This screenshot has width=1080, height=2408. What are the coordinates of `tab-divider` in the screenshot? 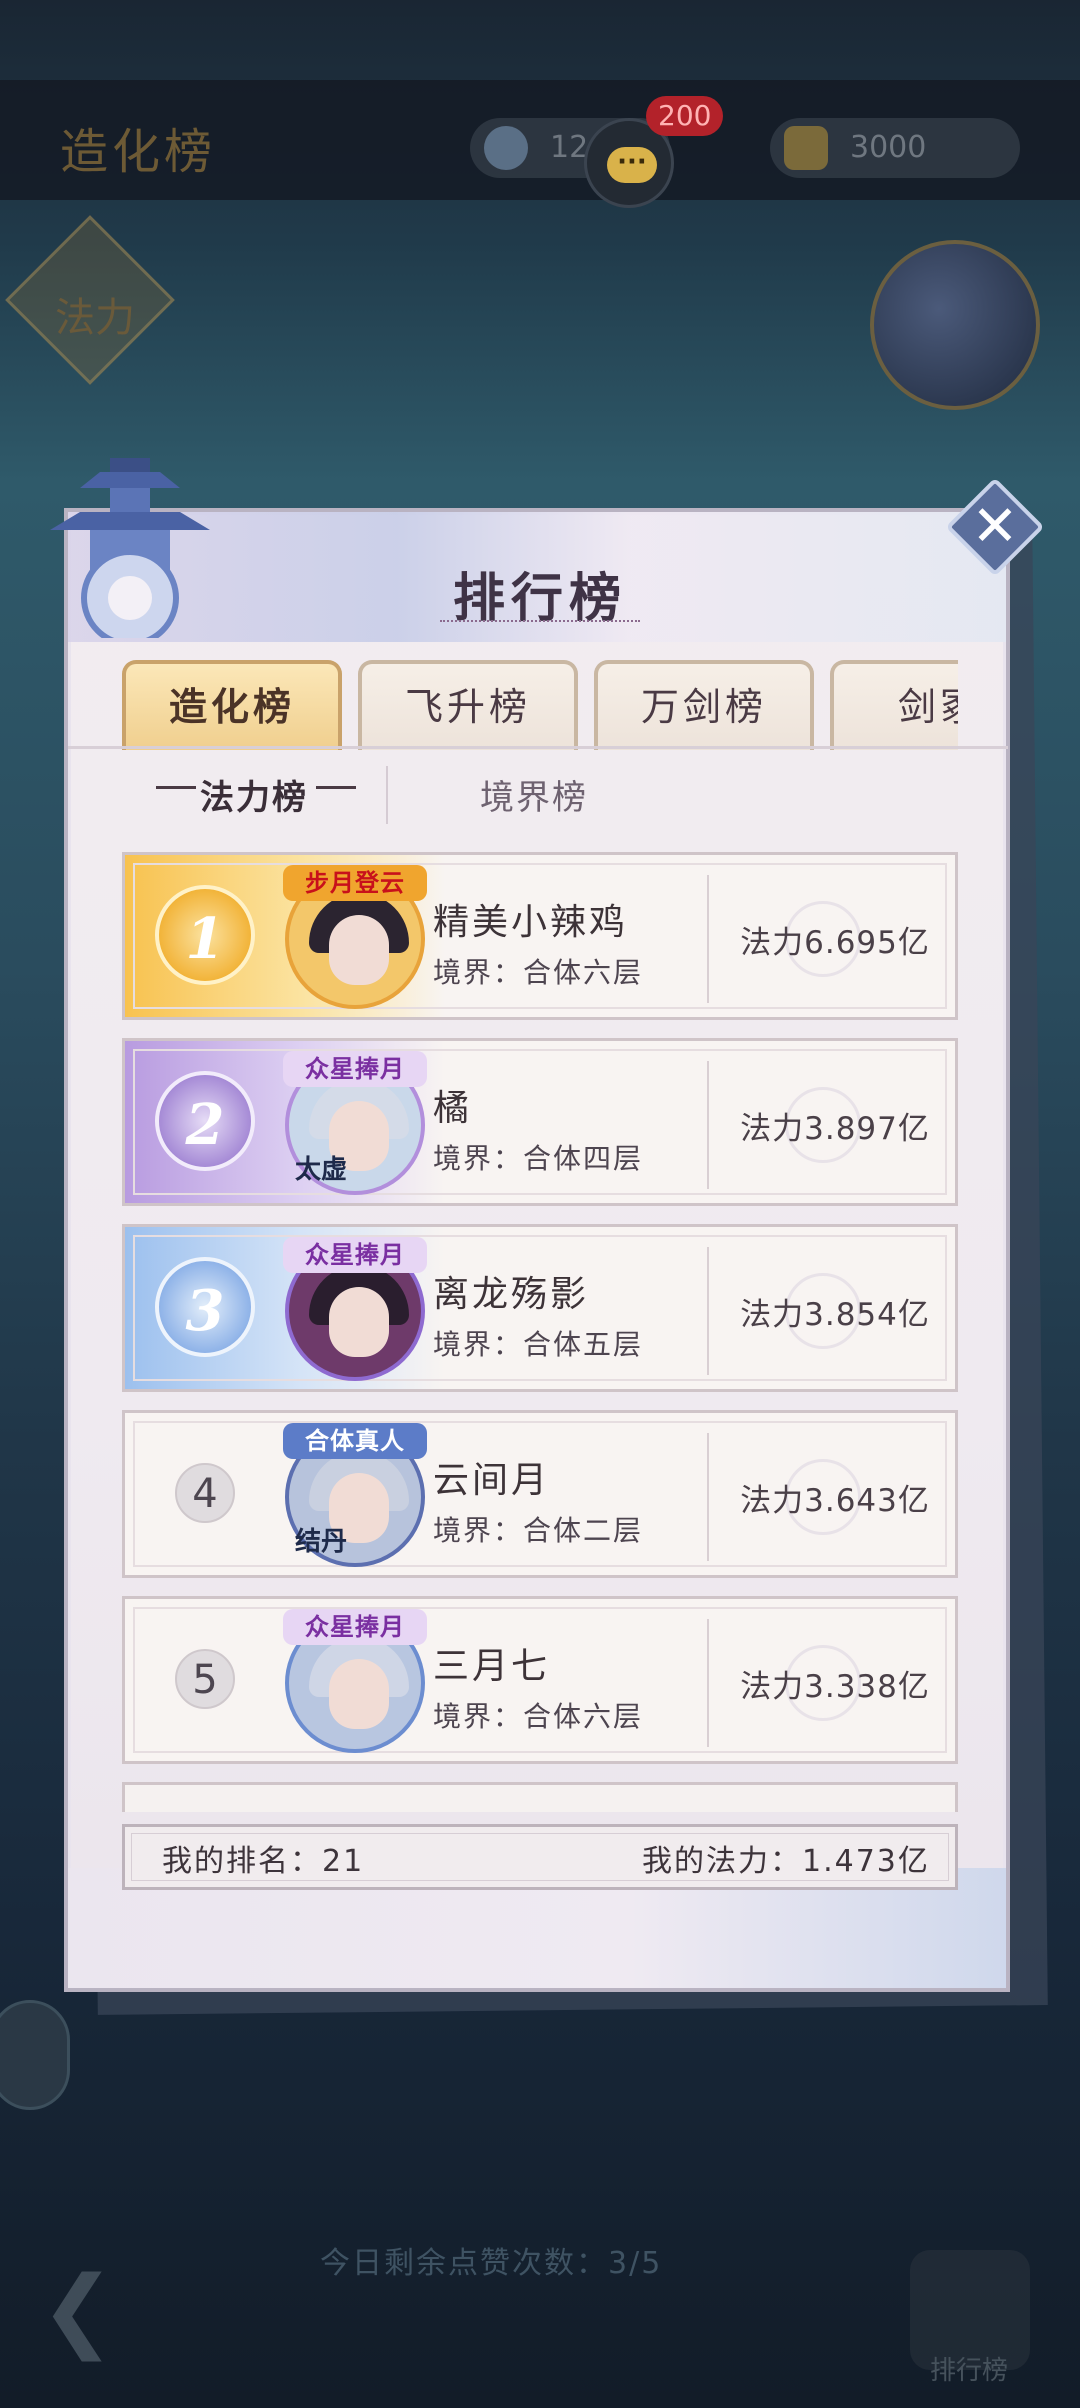 It's located at (538, 747).